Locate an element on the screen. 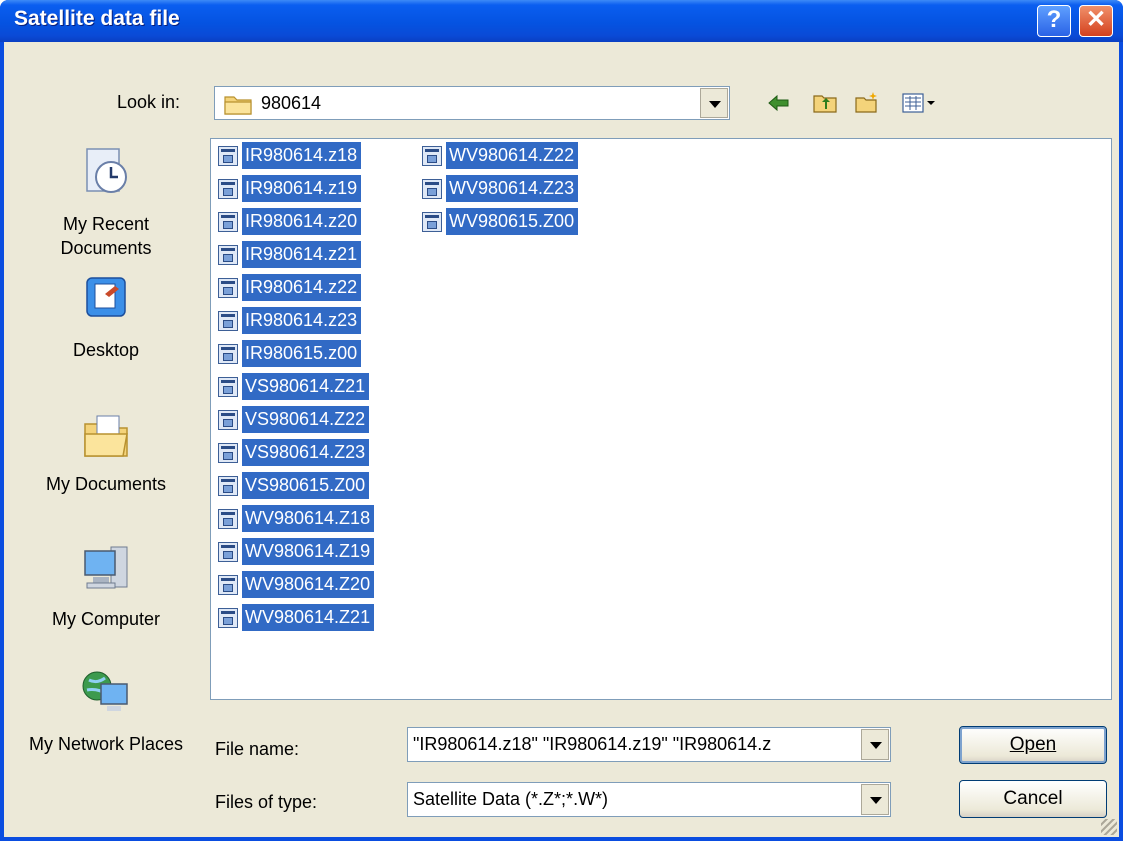  place-label: Desktop is located at coordinates (106, 350).